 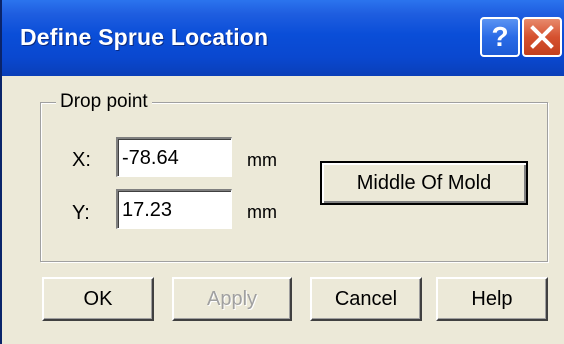 What do you see at coordinates (81, 160) in the screenshot?
I see `x-label: X:` at bounding box center [81, 160].